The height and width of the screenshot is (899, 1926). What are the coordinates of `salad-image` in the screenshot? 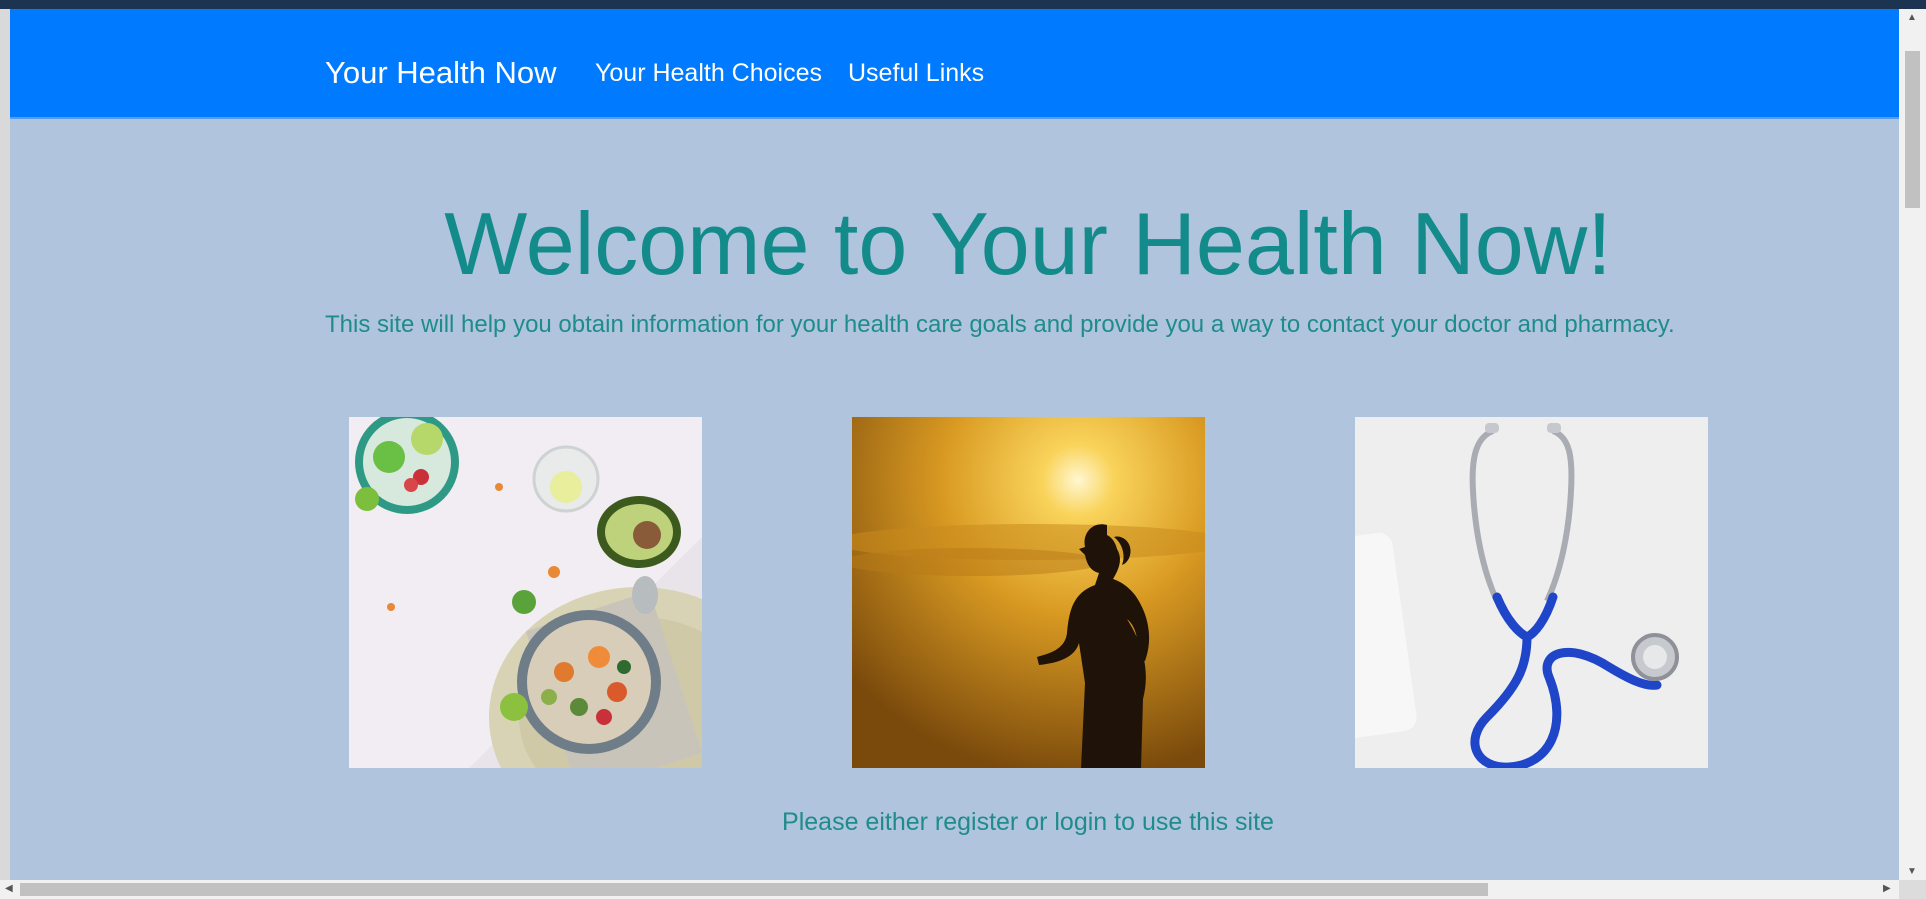 It's located at (525, 592).